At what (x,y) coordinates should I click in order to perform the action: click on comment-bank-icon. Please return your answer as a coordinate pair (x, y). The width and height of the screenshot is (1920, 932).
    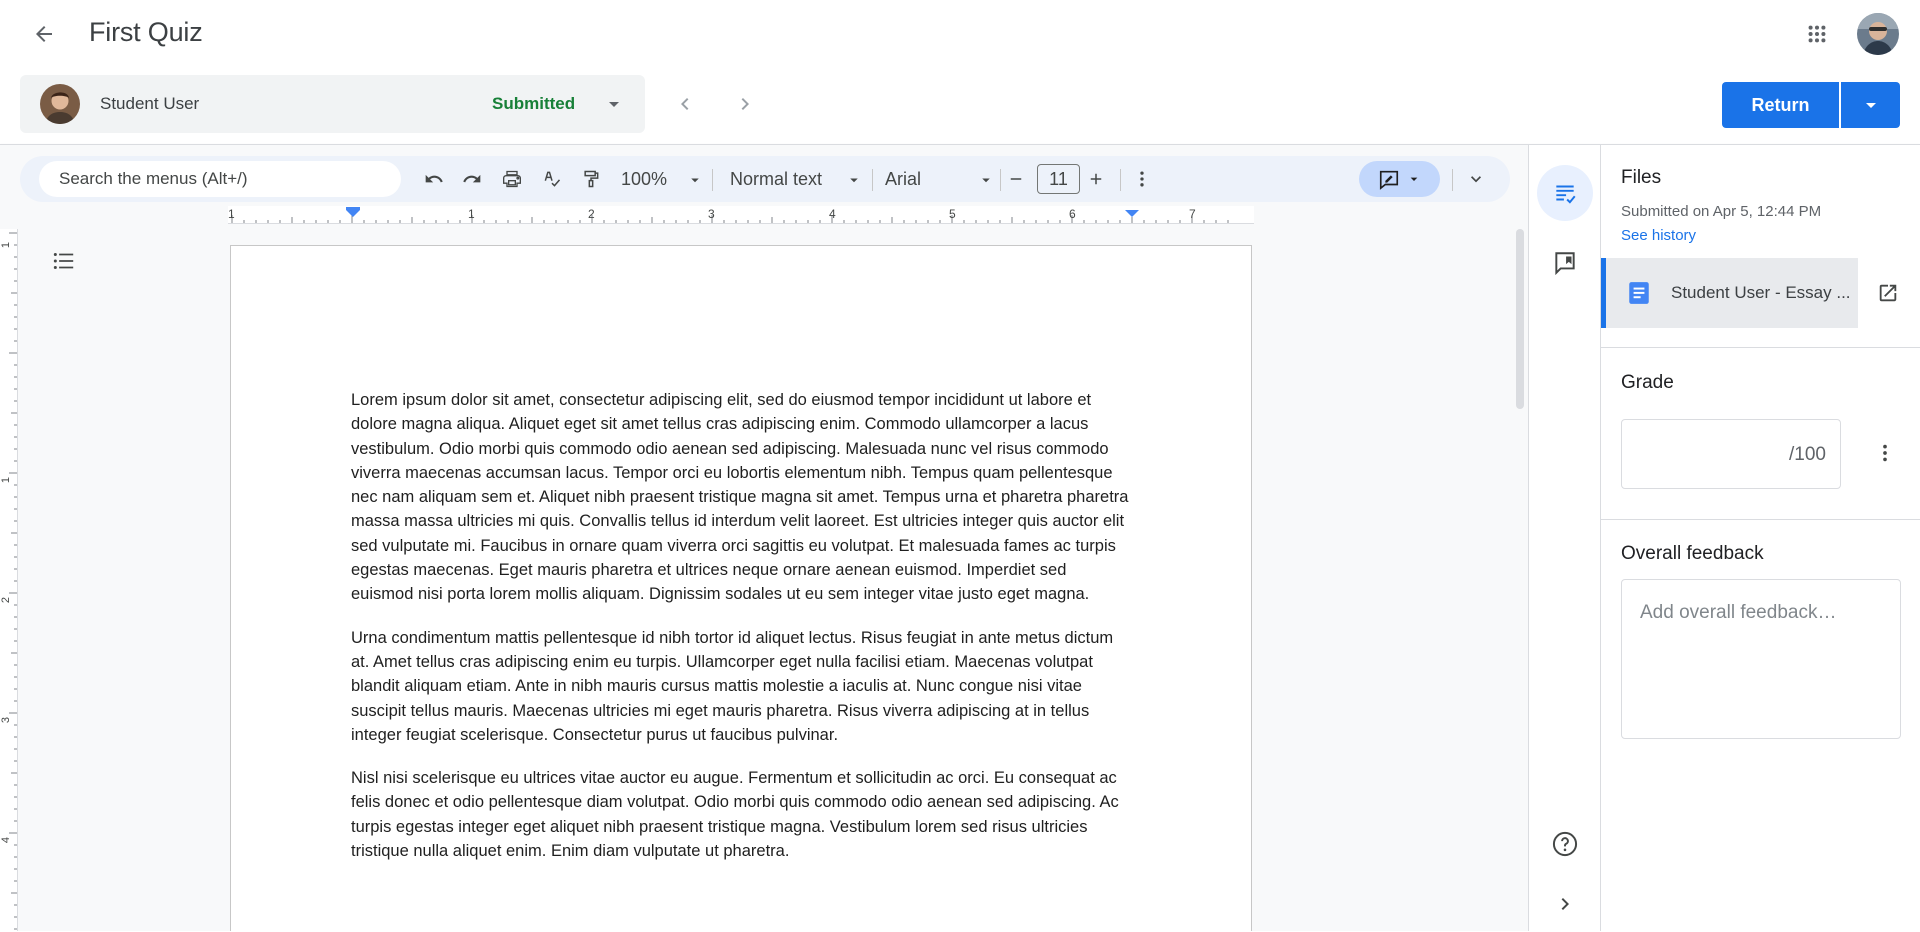
    Looking at the image, I should click on (1565, 263).